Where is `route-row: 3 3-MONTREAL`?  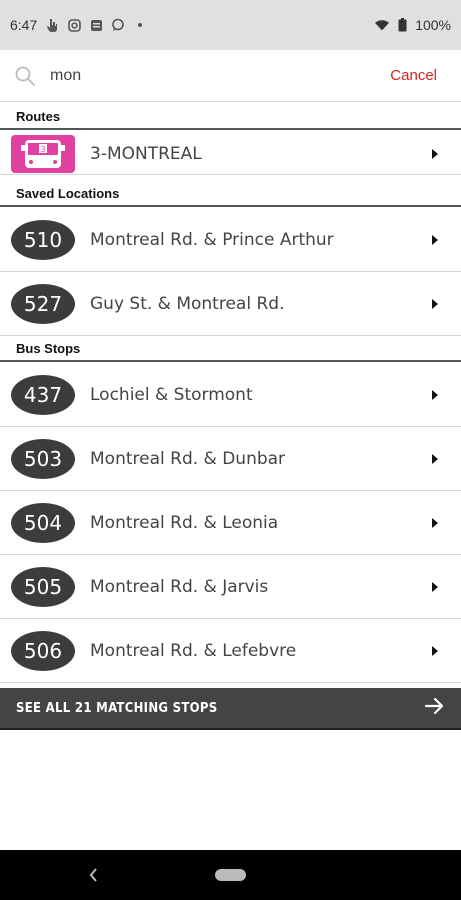 route-row: 3 3-MONTREAL is located at coordinates (230, 154).